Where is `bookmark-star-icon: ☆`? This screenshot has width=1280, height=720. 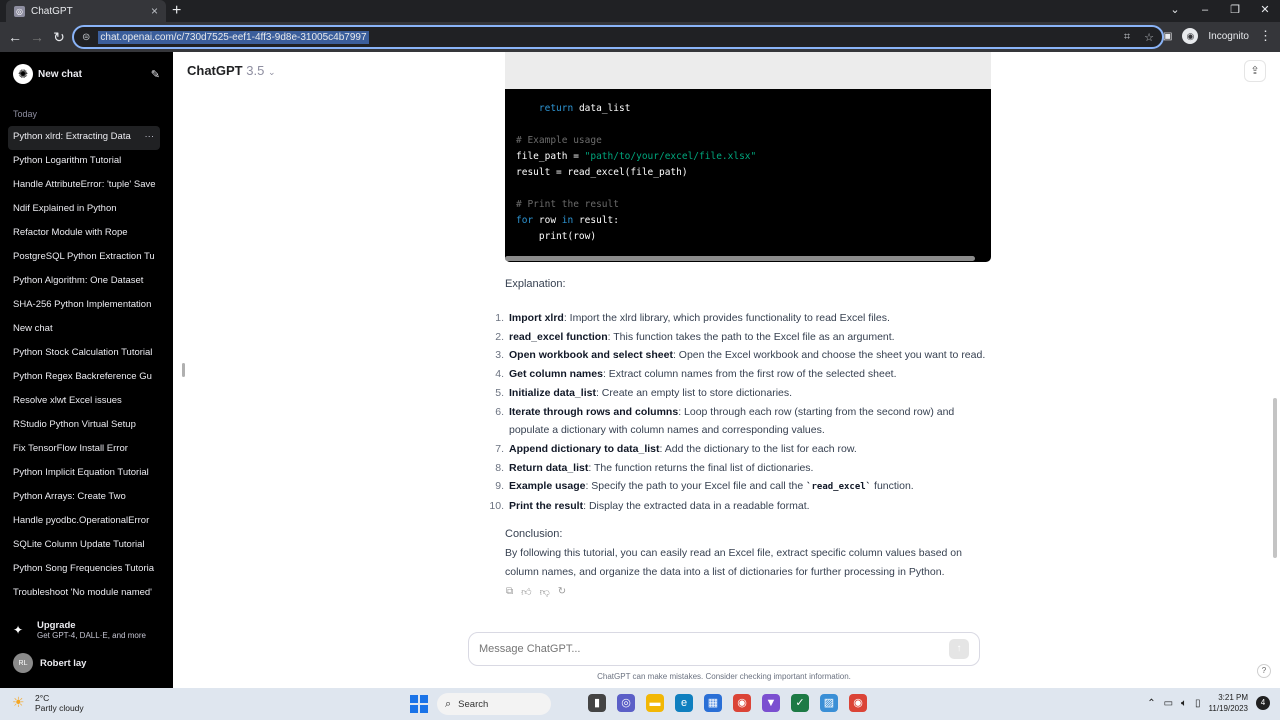 bookmark-star-icon: ☆ is located at coordinates (1149, 37).